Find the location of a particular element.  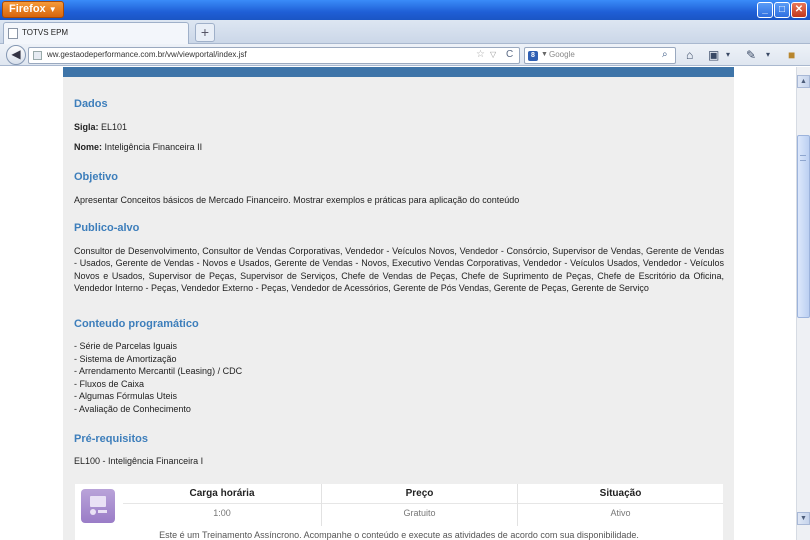

list-item: - Avaliação de Conhecimento is located at coordinates (132, 408).